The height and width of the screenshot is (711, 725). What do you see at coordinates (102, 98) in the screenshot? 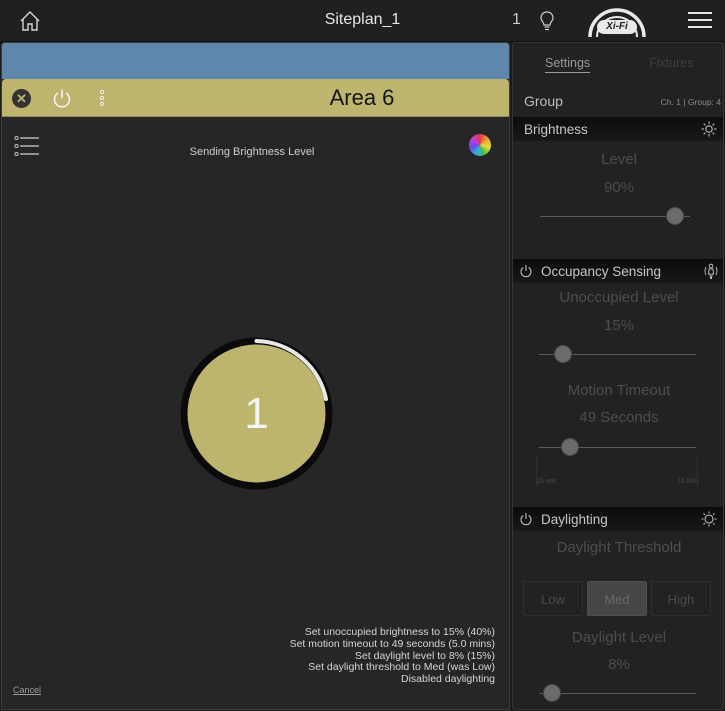
I see `more-options-icon` at bounding box center [102, 98].